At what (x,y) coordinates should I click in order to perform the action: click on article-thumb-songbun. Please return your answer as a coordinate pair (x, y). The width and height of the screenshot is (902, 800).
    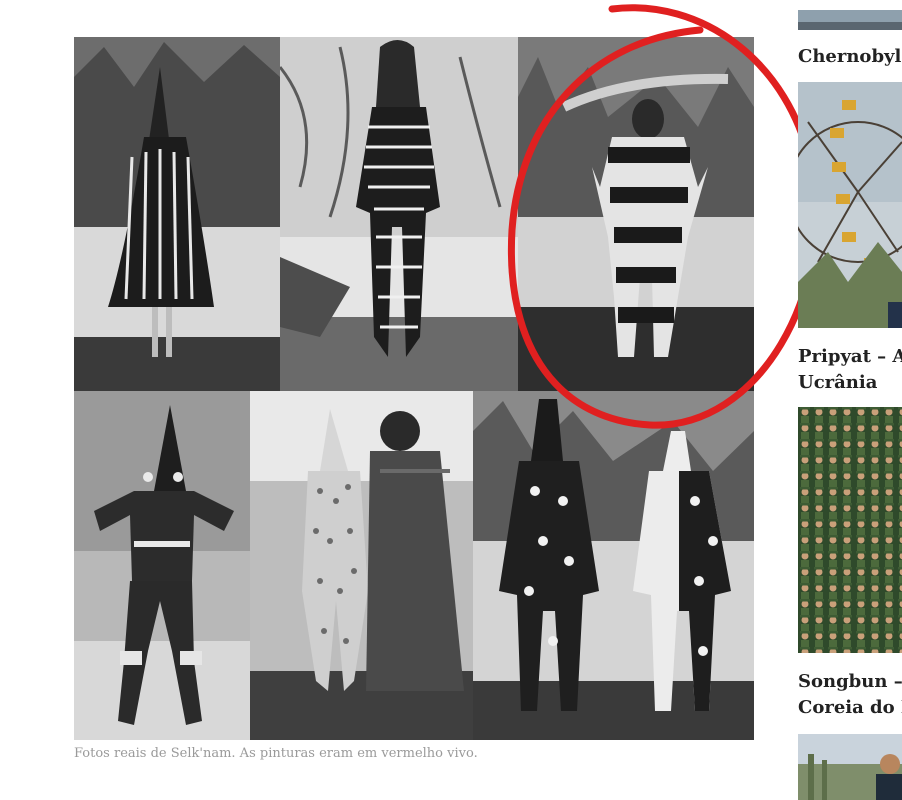
    Looking at the image, I should click on (850, 530).